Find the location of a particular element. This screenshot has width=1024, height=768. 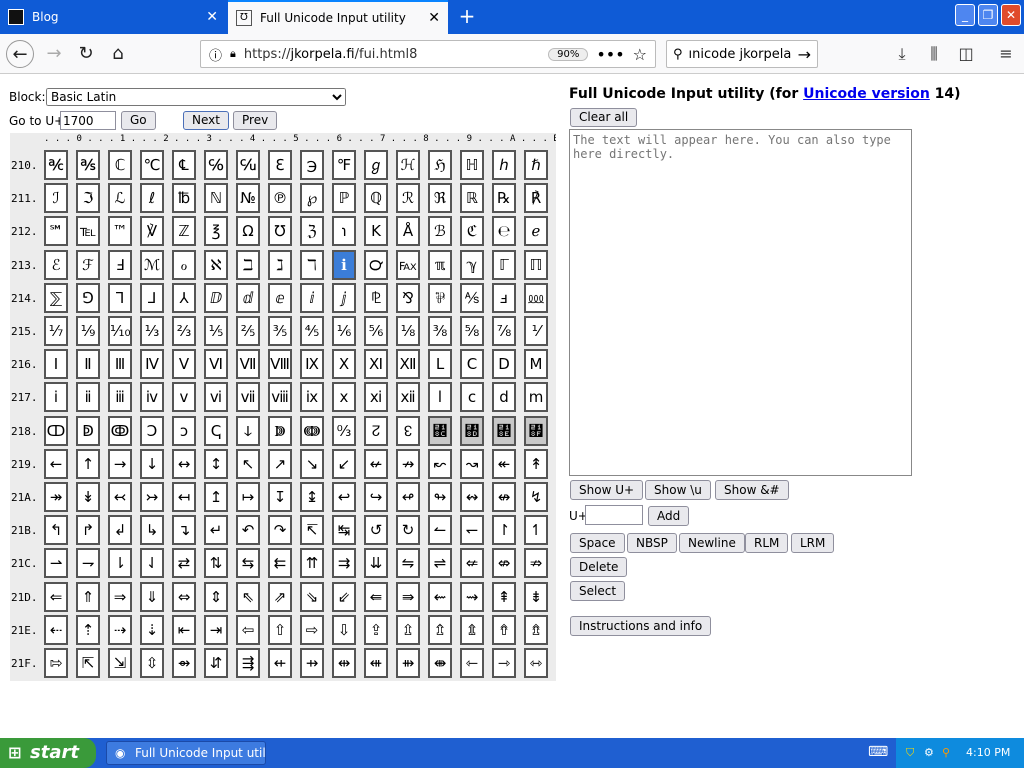

char-cell: ⅋ is located at coordinates (408, 298).